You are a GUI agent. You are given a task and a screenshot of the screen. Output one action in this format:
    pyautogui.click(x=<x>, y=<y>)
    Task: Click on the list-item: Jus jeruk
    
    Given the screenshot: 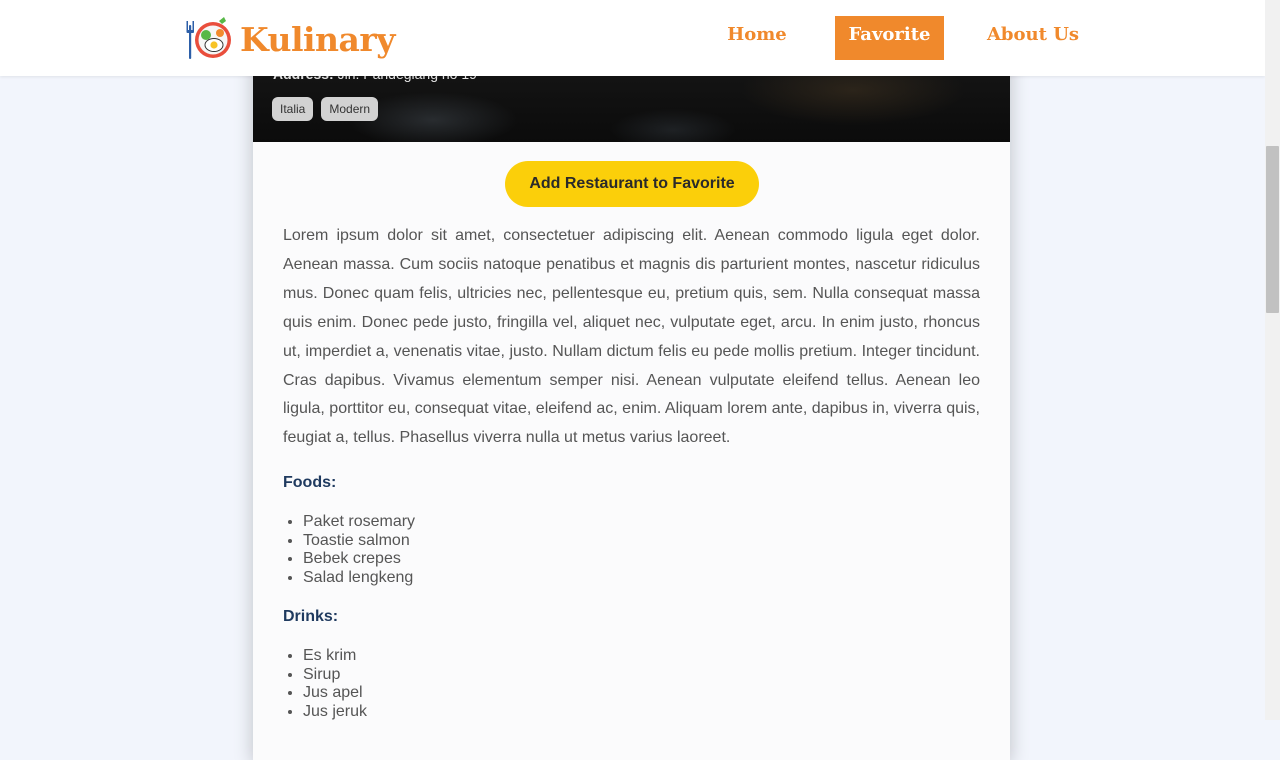 What is the action you would take?
    pyautogui.click(x=335, y=712)
    